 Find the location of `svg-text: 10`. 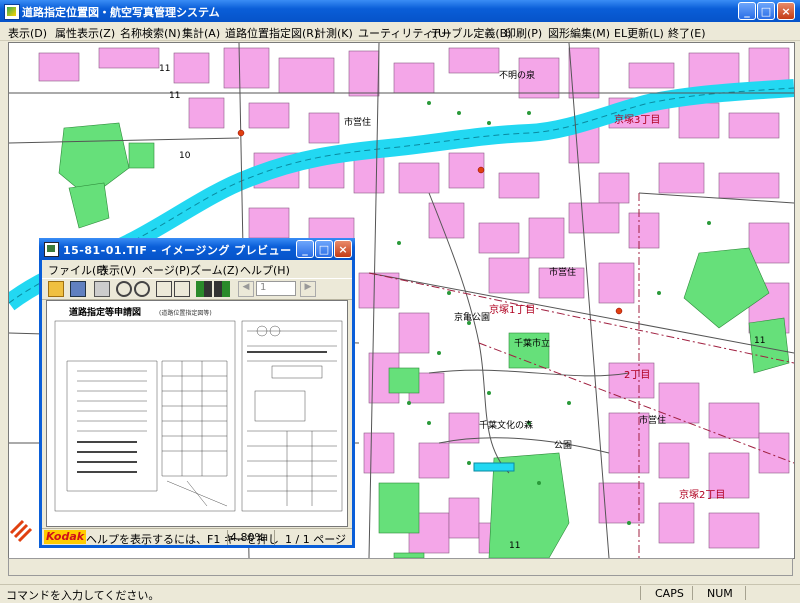

svg-text: 10 is located at coordinates (185, 156).